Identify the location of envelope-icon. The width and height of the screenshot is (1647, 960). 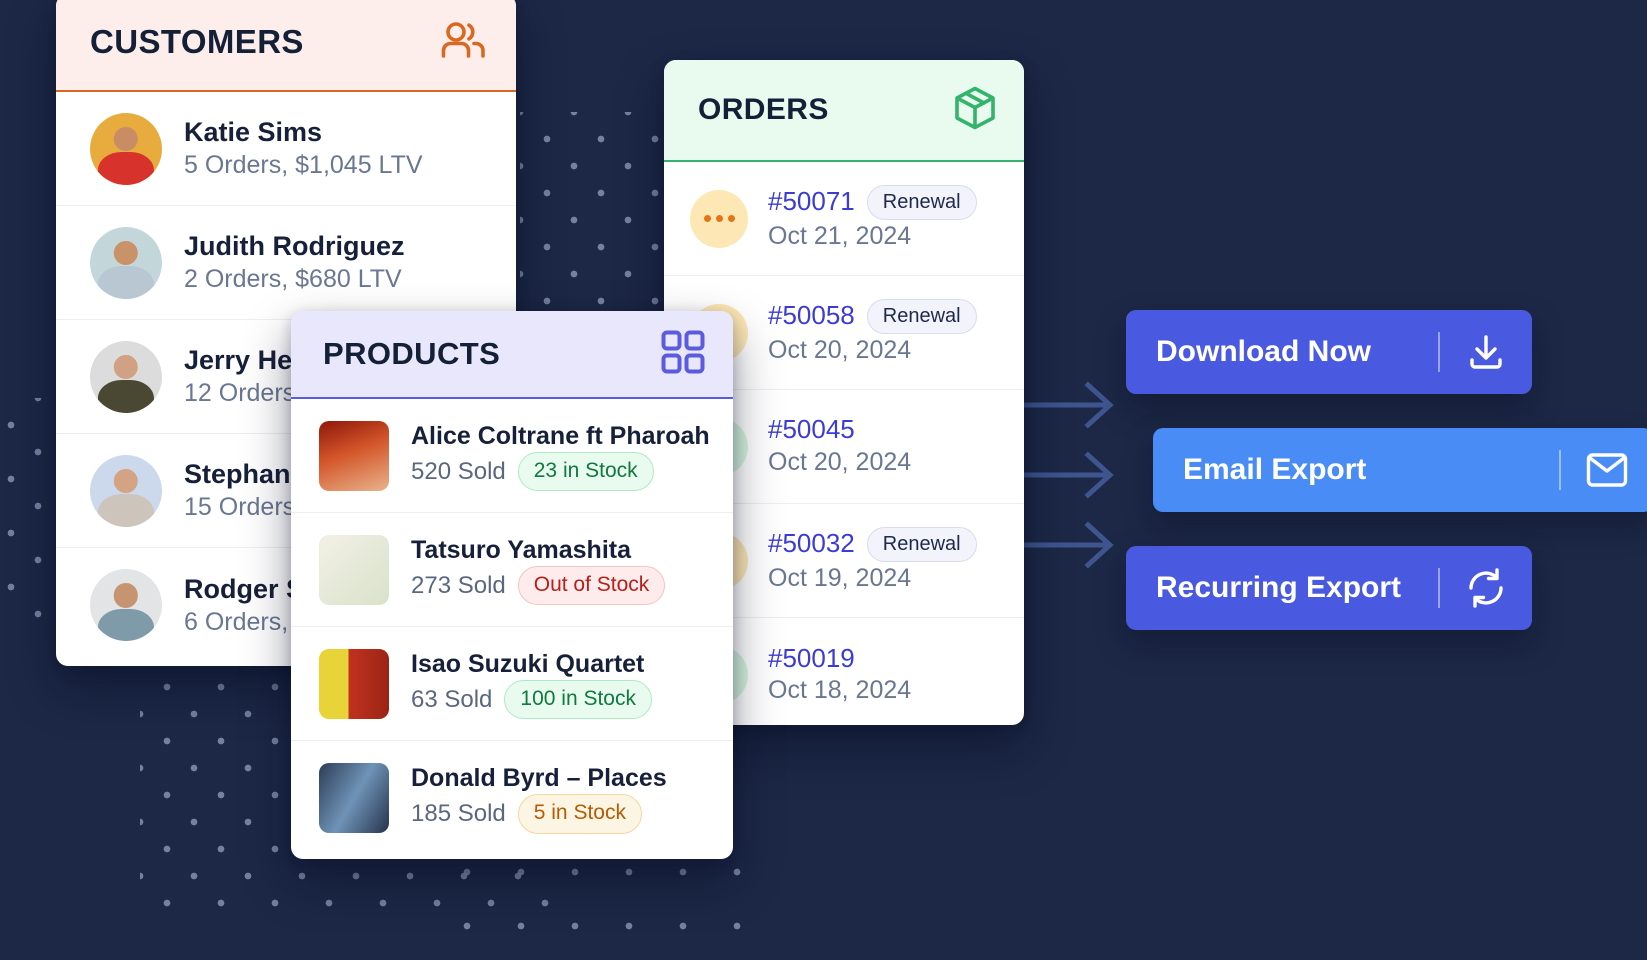
(1604, 470).